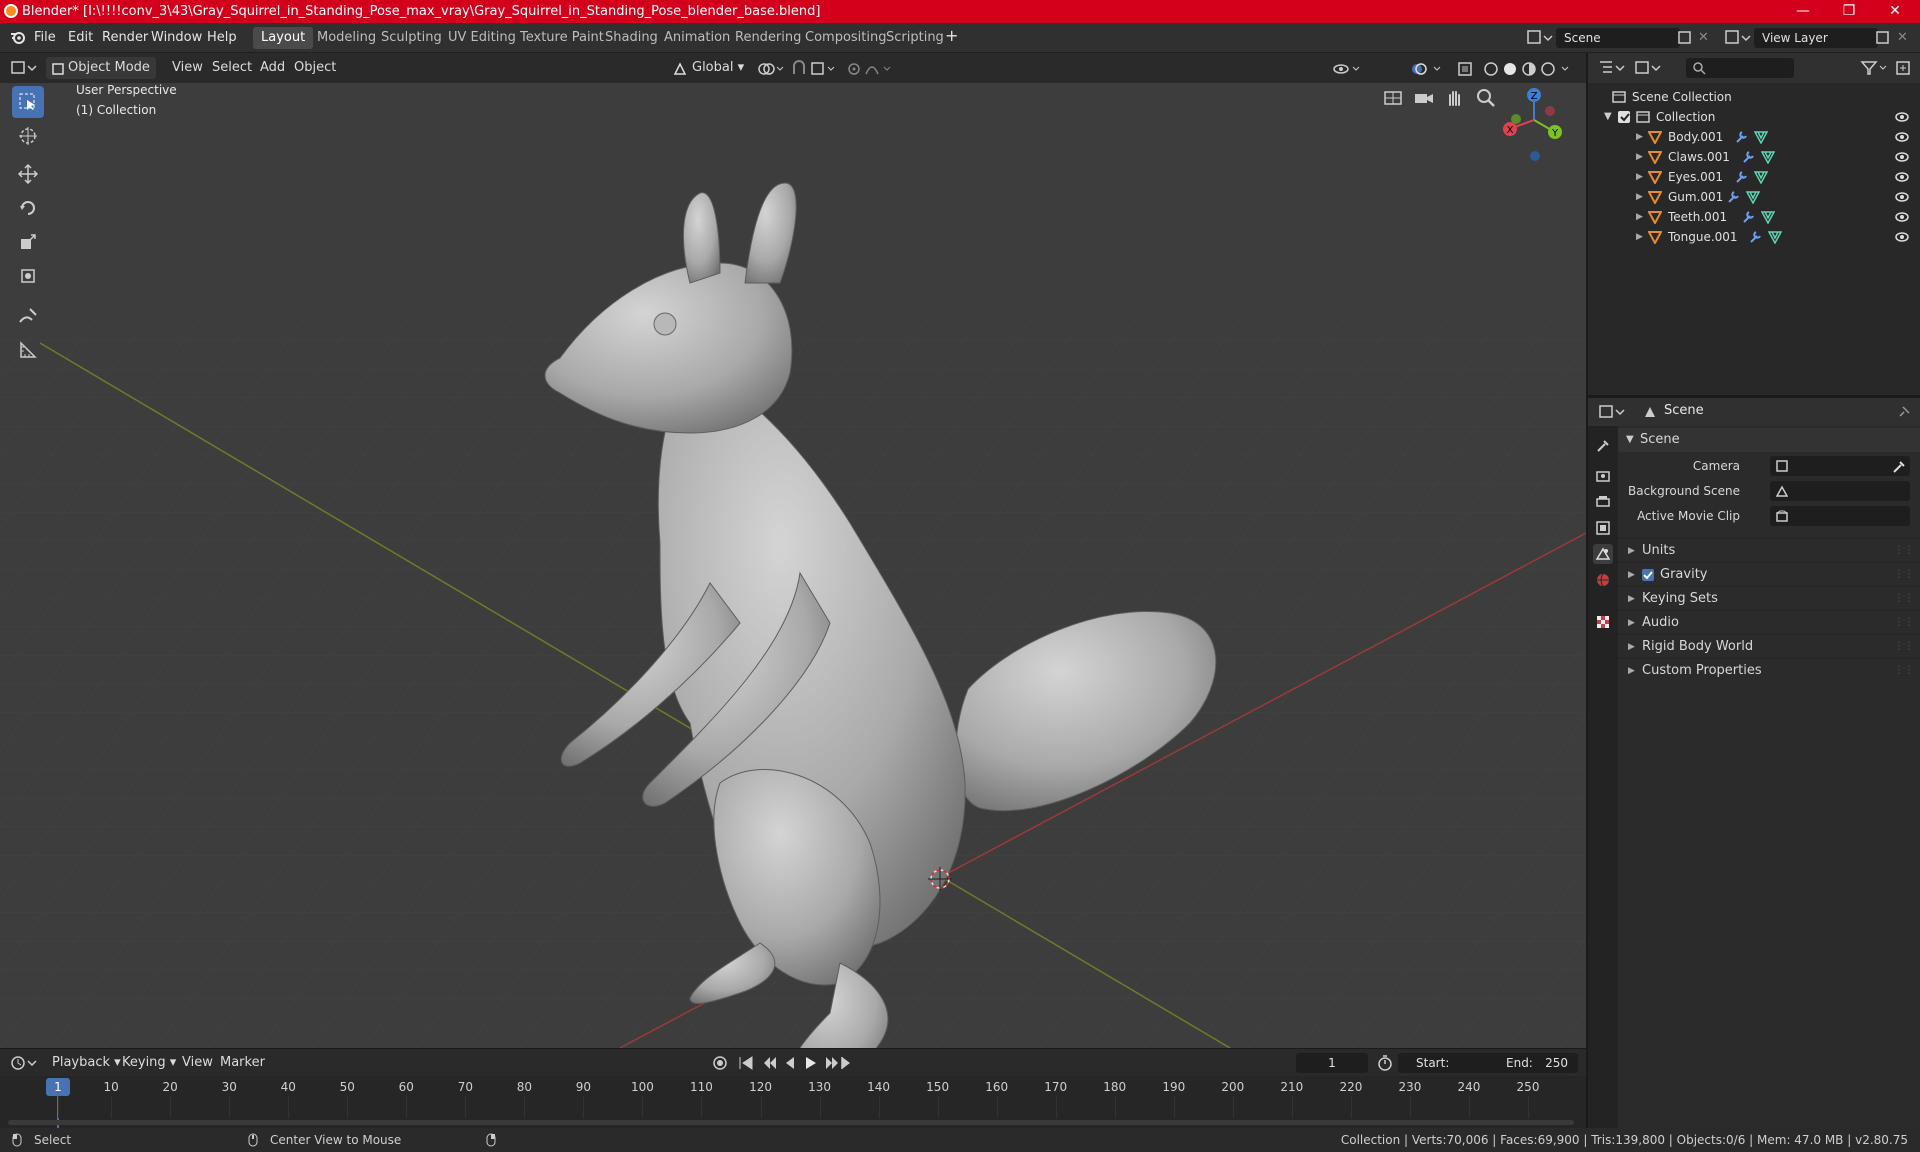 The height and width of the screenshot is (1152, 1920). What do you see at coordinates (283, 38) in the screenshot?
I see `tab-layout: Layout` at bounding box center [283, 38].